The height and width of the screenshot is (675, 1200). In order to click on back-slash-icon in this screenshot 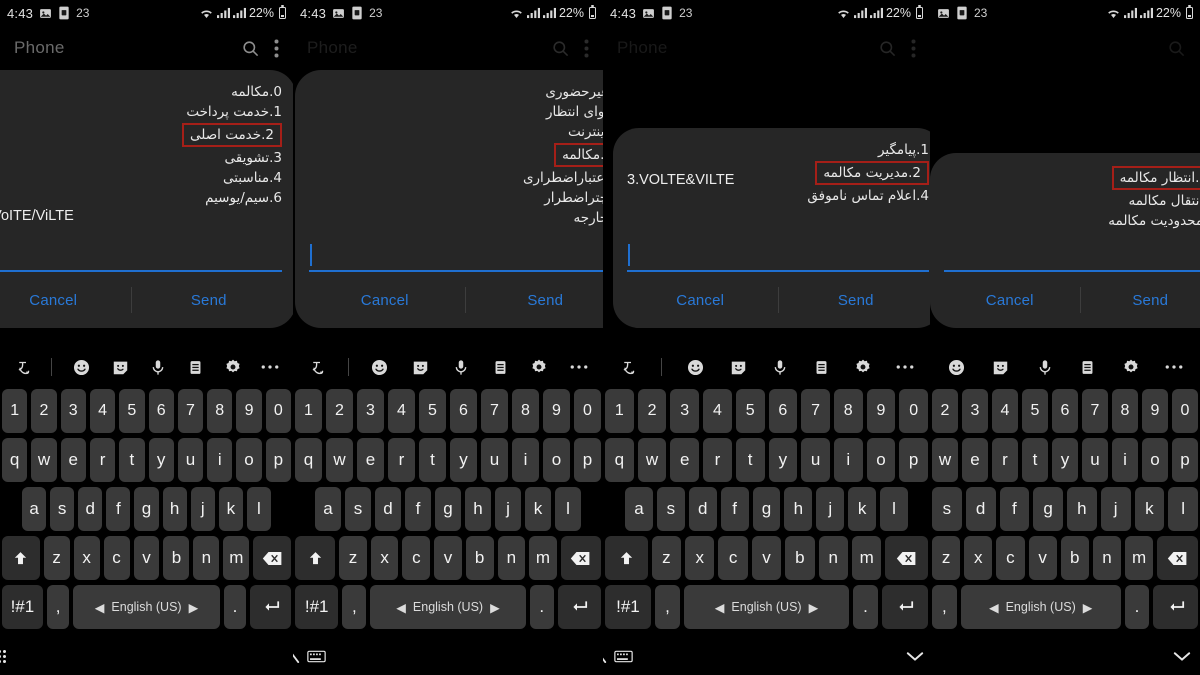, I will do `click(605, 656)`.